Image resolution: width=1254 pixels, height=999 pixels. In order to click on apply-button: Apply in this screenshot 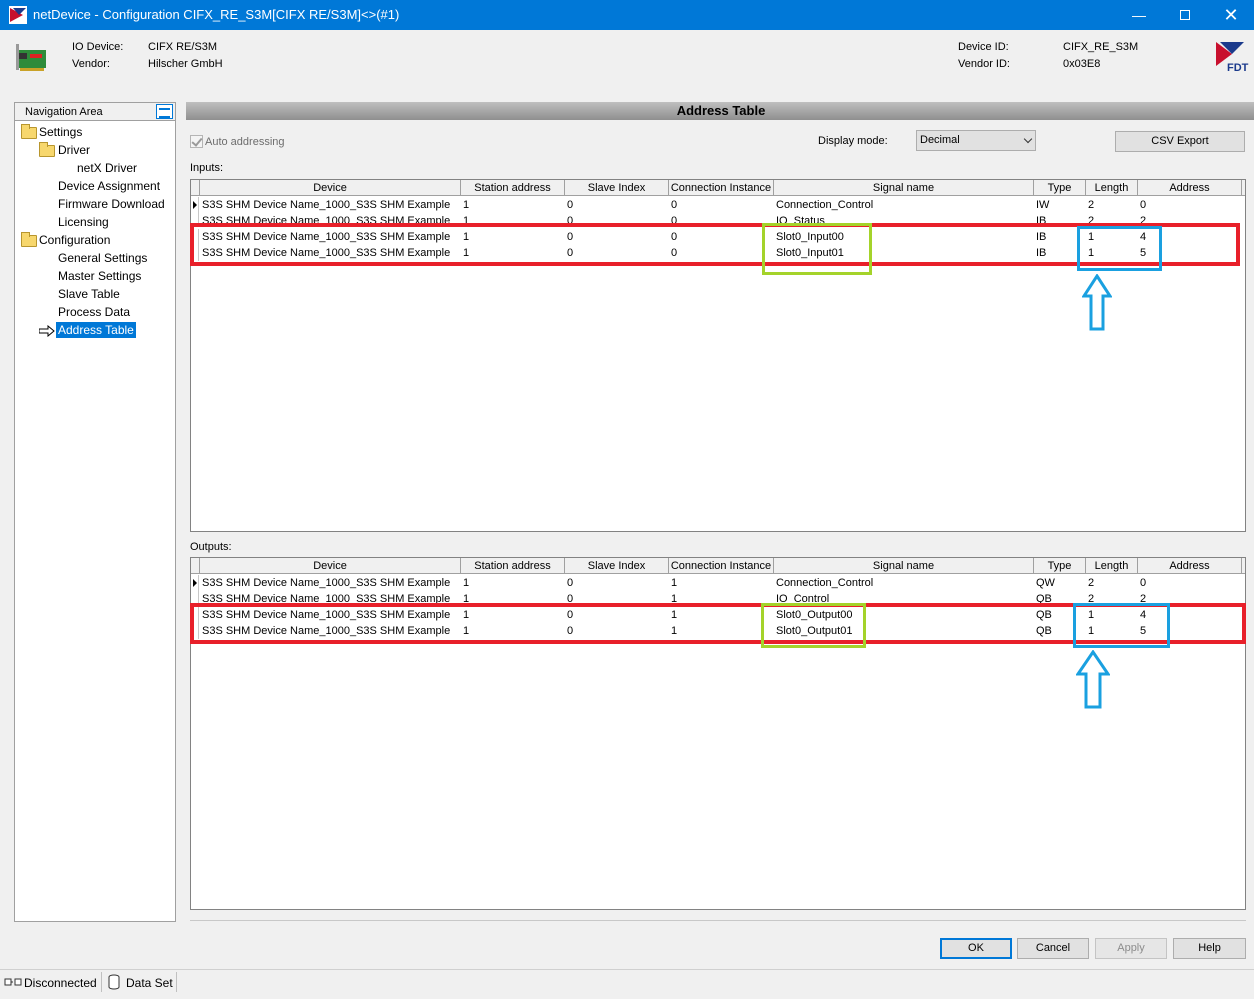, I will do `click(1131, 948)`.